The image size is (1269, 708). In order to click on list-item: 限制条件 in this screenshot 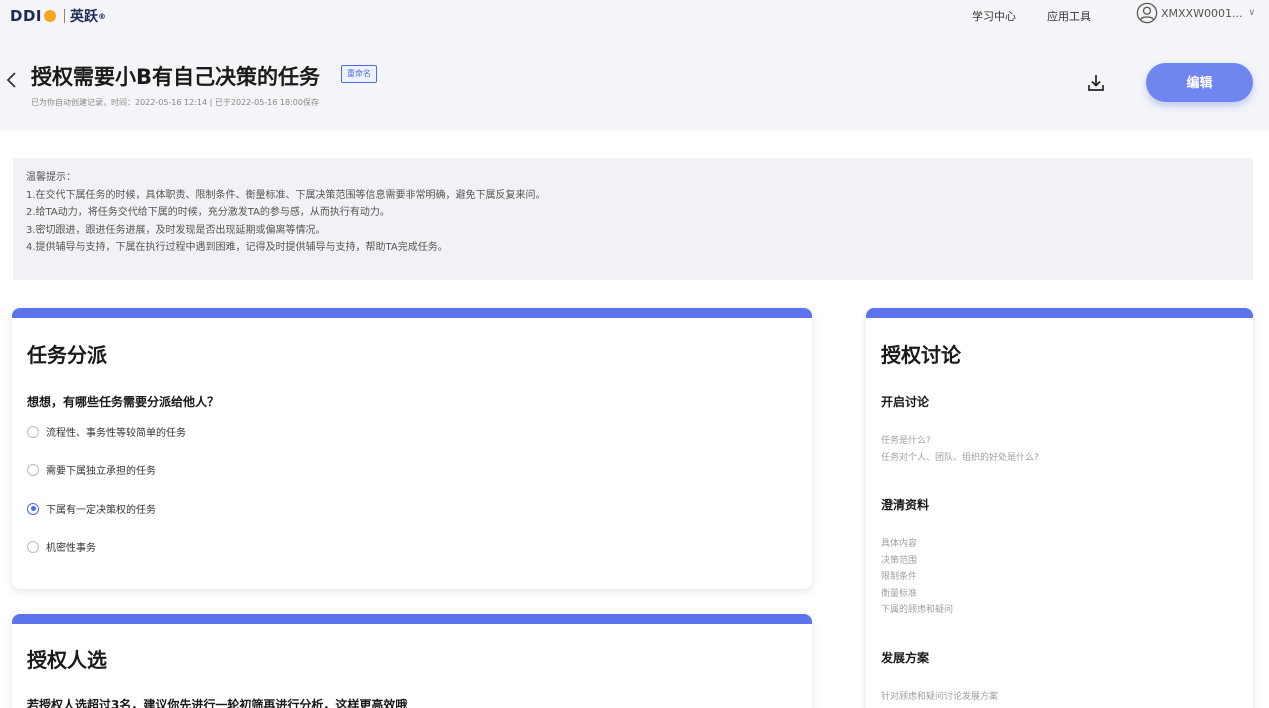, I will do `click(899, 577)`.